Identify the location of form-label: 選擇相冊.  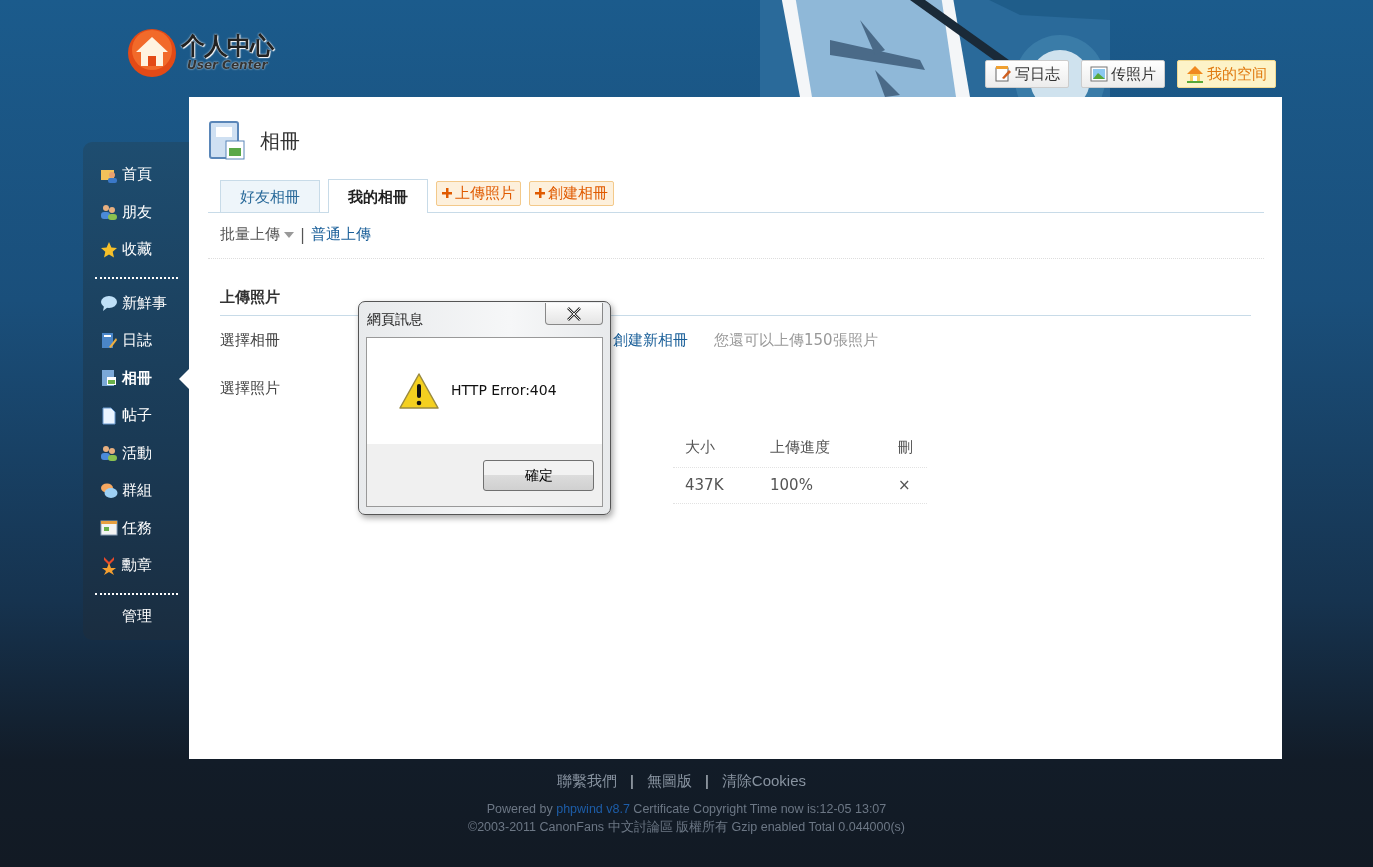
(250, 340).